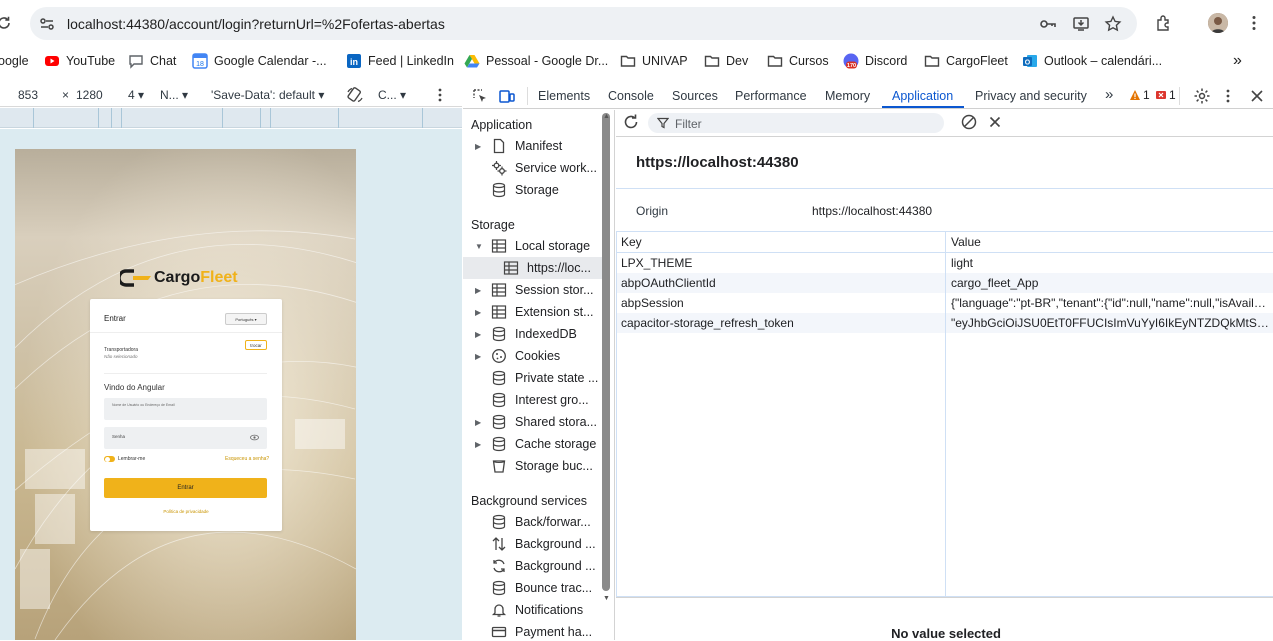 The image size is (1273, 641). Describe the element at coordinates (267, 95) in the screenshot. I see `save-data-select: 'Save-Data': default ▾` at that location.